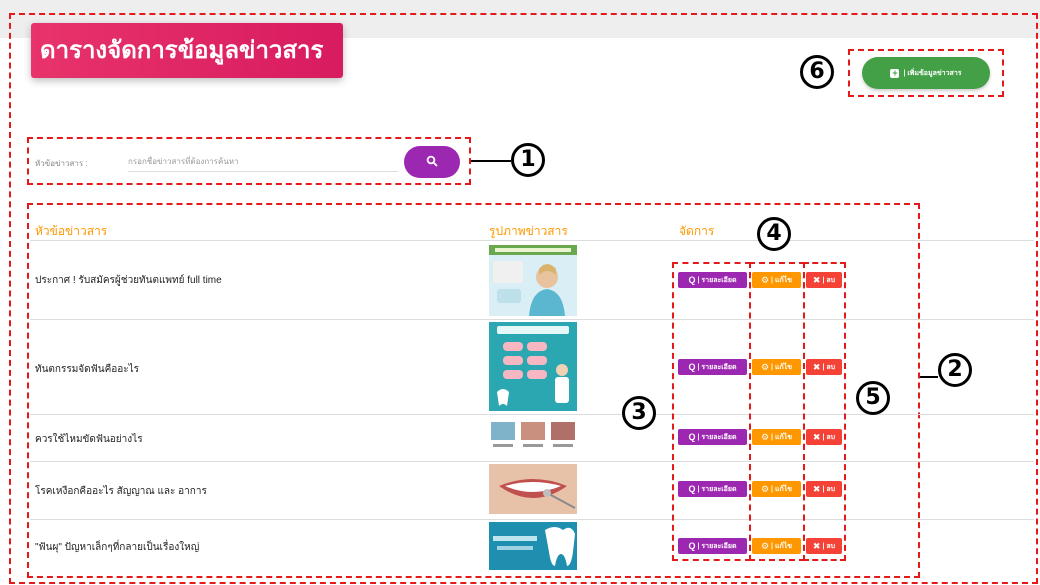  What do you see at coordinates (528, 231) in the screenshot?
I see `column-header-image: รูปภาพข่าวสาร` at bounding box center [528, 231].